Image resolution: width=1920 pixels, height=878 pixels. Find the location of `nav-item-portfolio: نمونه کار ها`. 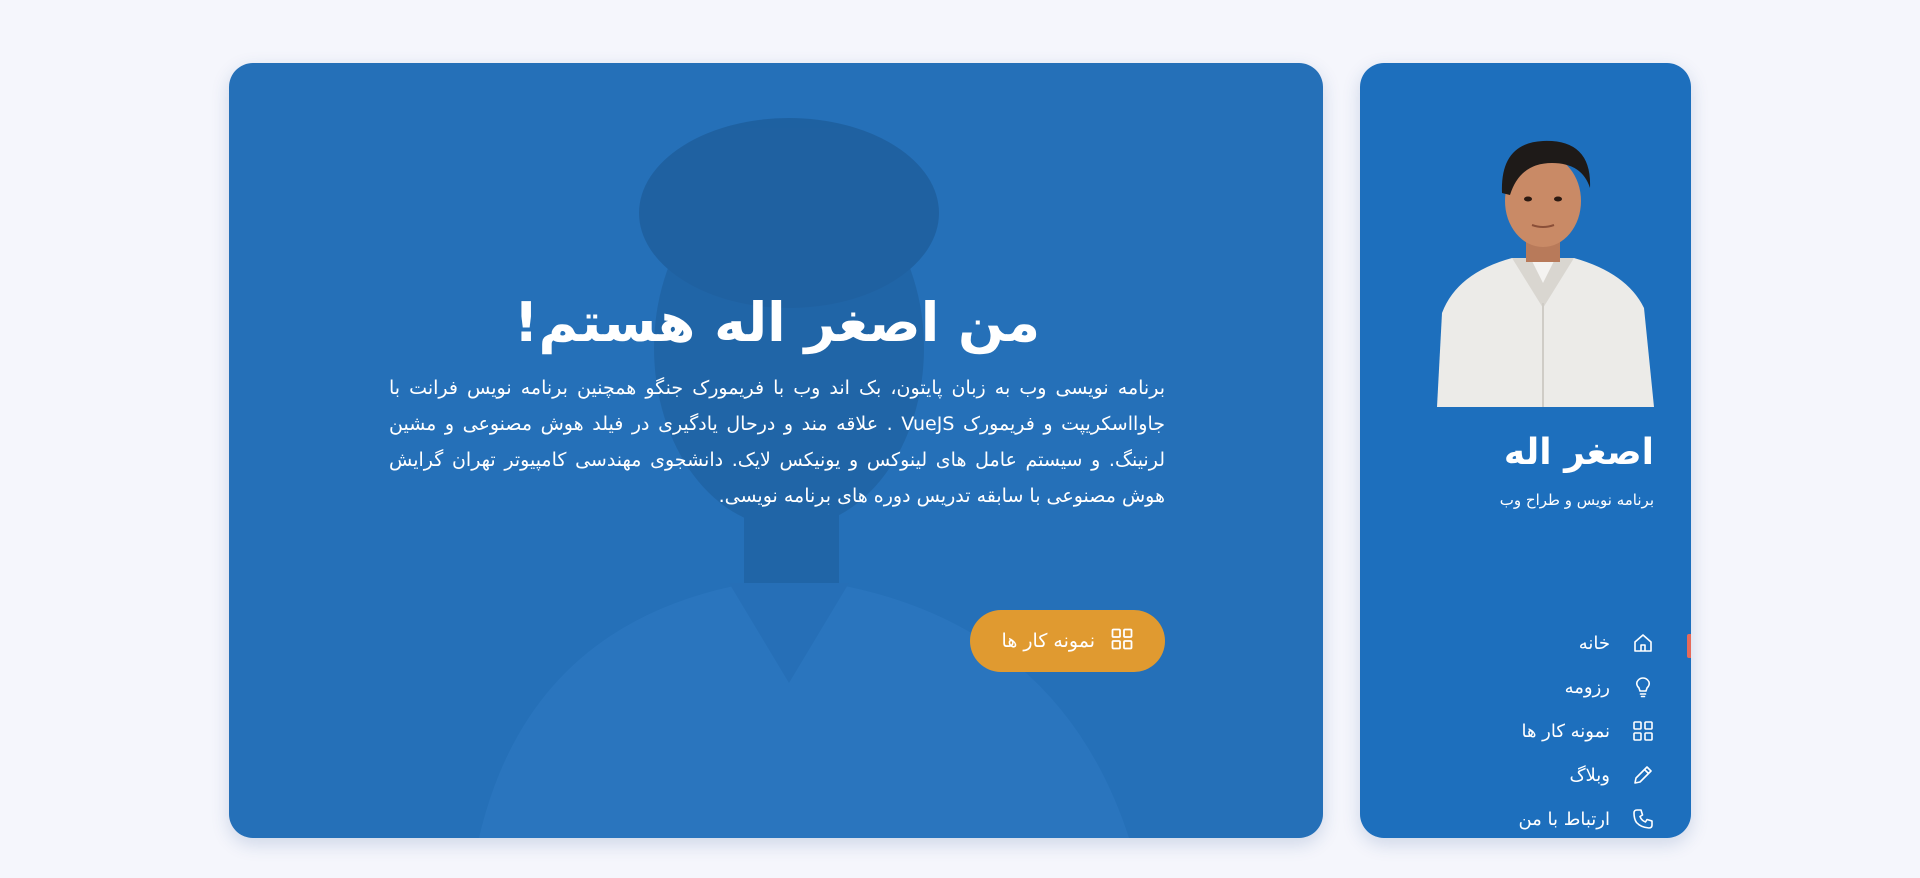

nav-item-portfolio: نمونه کار ها is located at coordinates (1586, 731).